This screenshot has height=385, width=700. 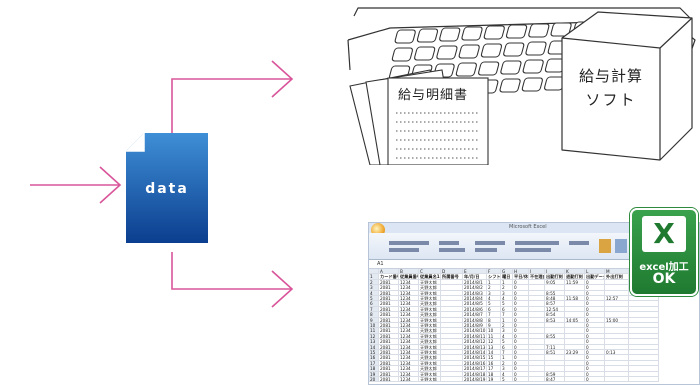 What do you see at coordinates (389, 380) in the screenshot?
I see `data-cell: 2081` at bounding box center [389, 380].